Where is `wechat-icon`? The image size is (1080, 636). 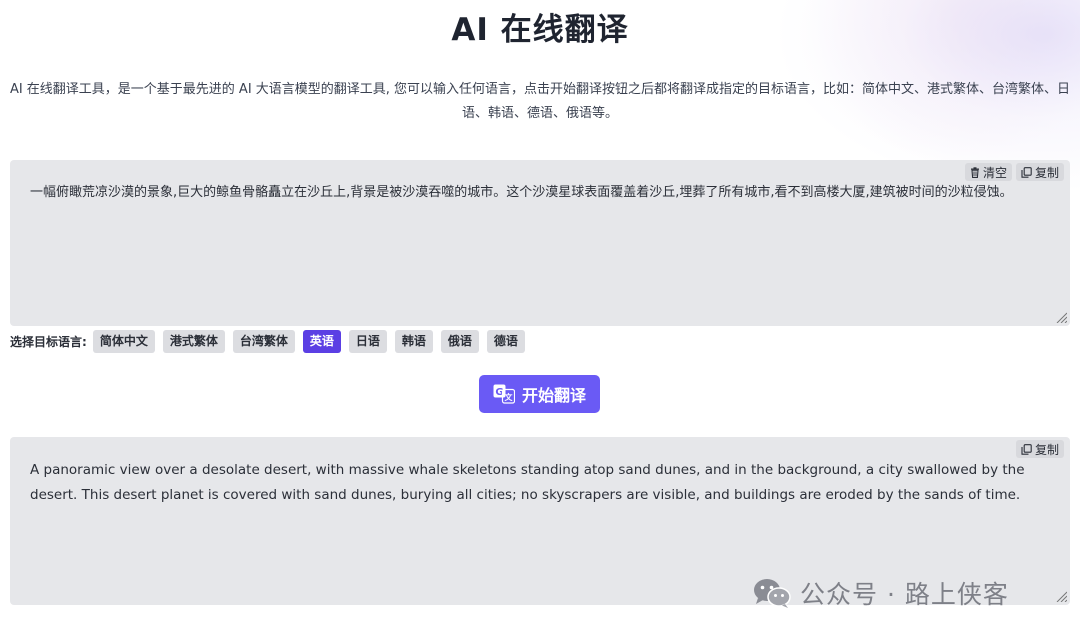
wechat-icon is located at coordinates (772, 593).